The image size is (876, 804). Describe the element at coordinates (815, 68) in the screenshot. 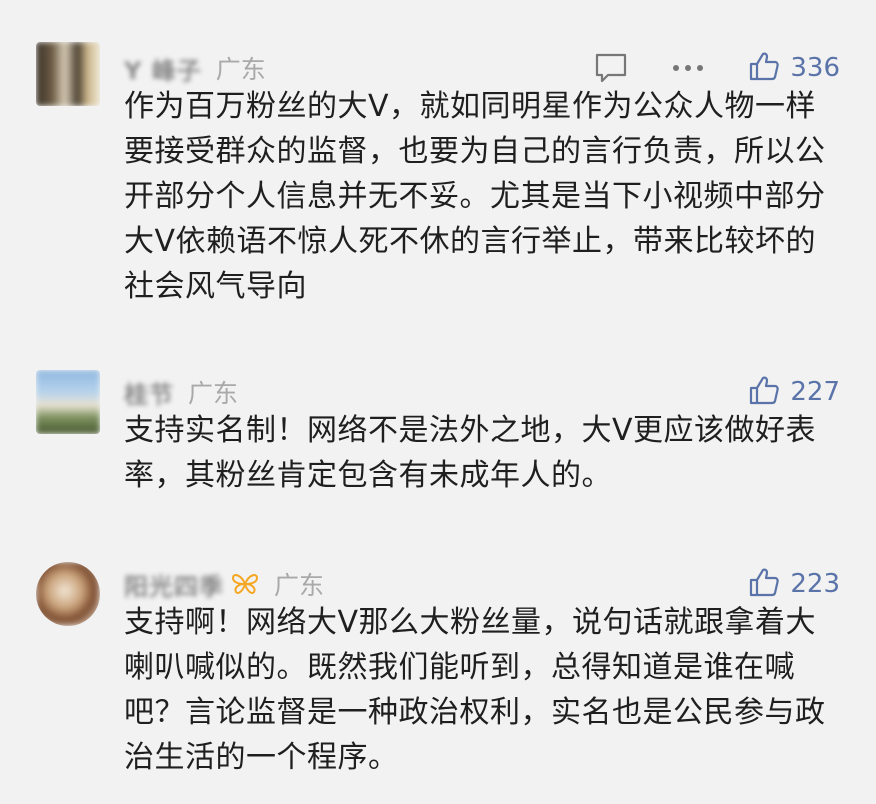

I see `like-count: 336` at that location.